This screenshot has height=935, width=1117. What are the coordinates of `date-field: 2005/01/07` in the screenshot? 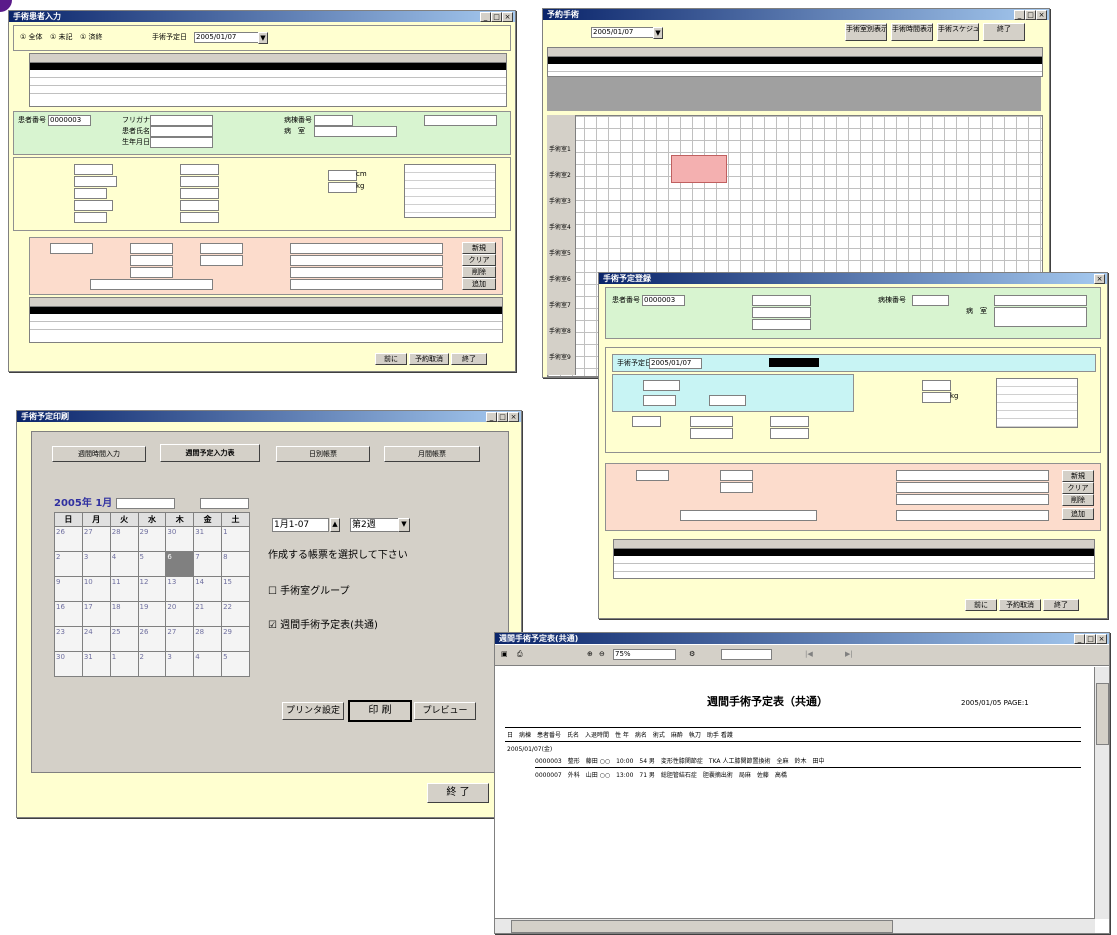 It's located at (675, 363).